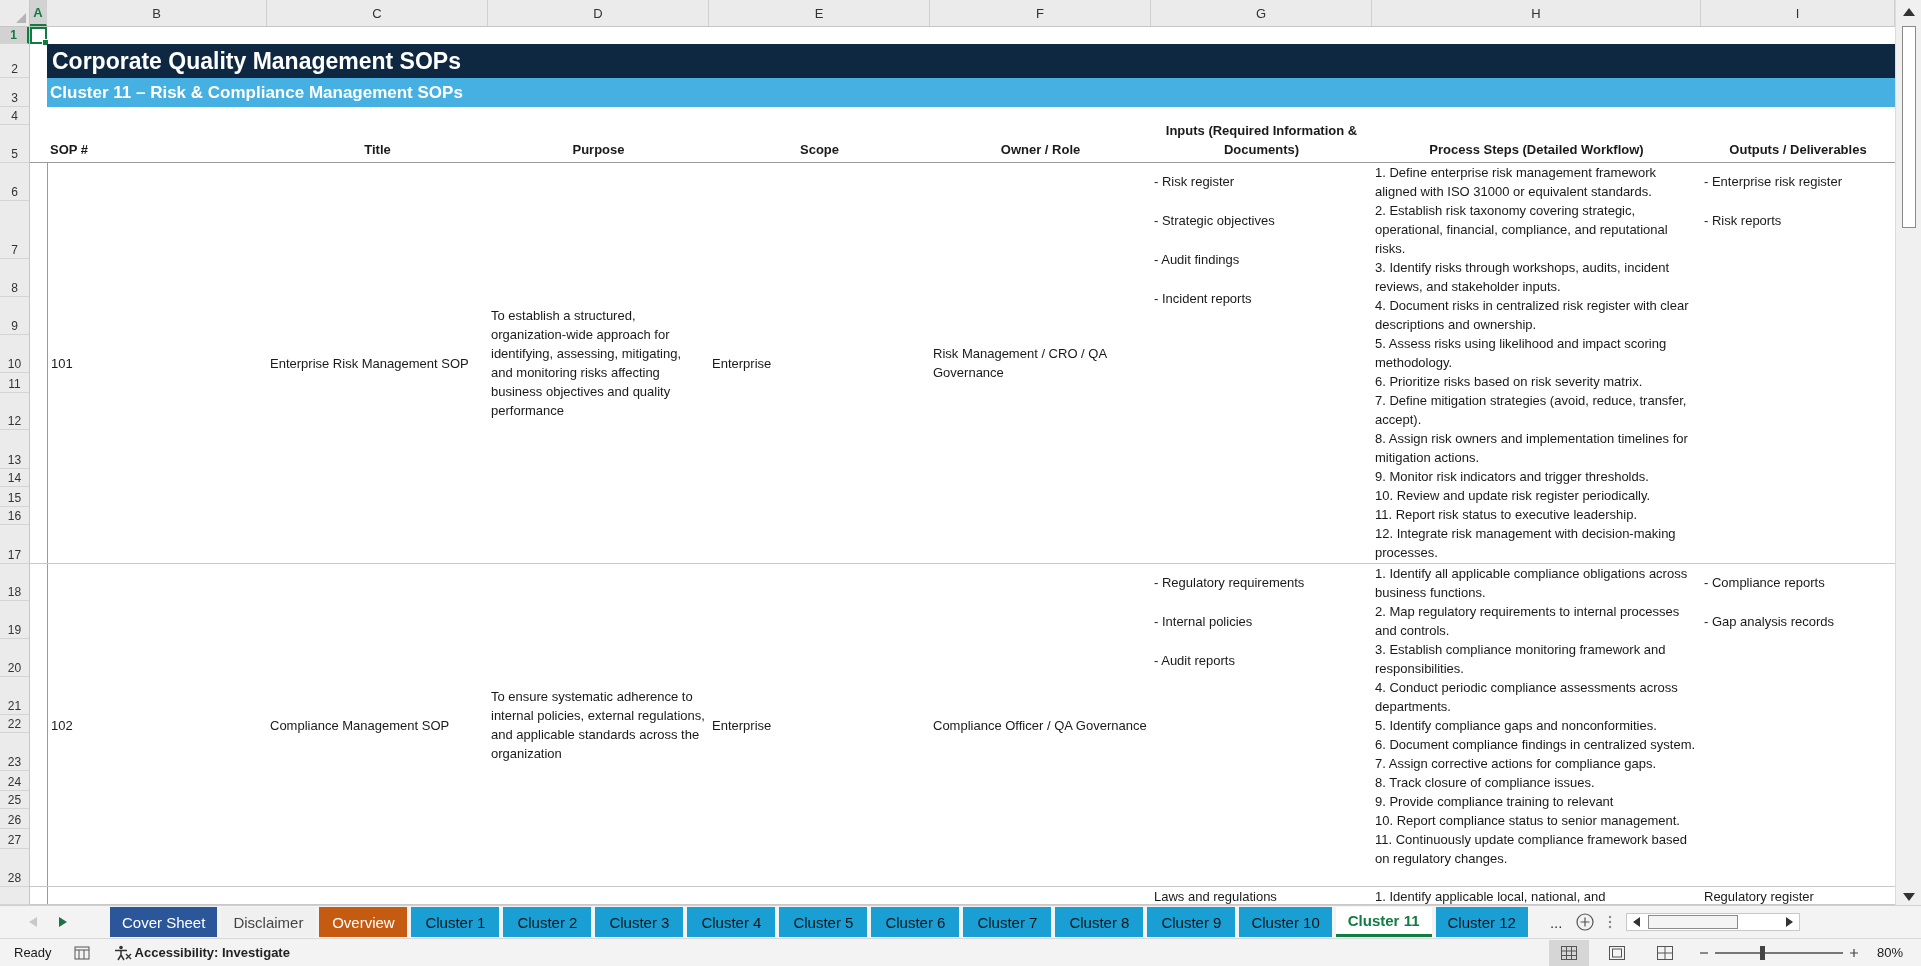 The height and width of the screenshot is (966, 1921). What do you see at coordinates (1536, 763) in the screenshot?
I see `process-step: 7. Assign corrective actions for compliance gaps.` at bounding box center [1536, 763].